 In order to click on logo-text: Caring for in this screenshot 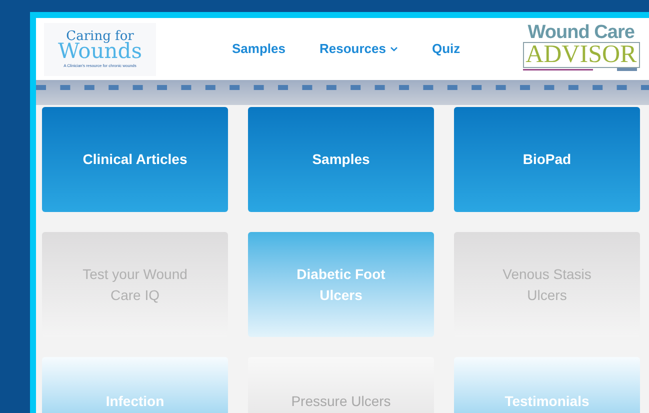, I will do `click(100, 36)`.